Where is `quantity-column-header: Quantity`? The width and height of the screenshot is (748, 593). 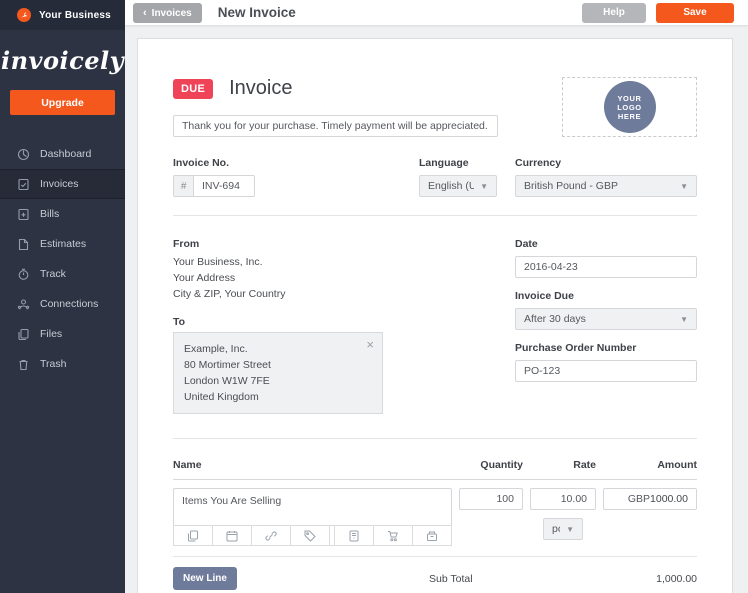 quantity-column-header: Quantity is located at coordinates (501, 465).